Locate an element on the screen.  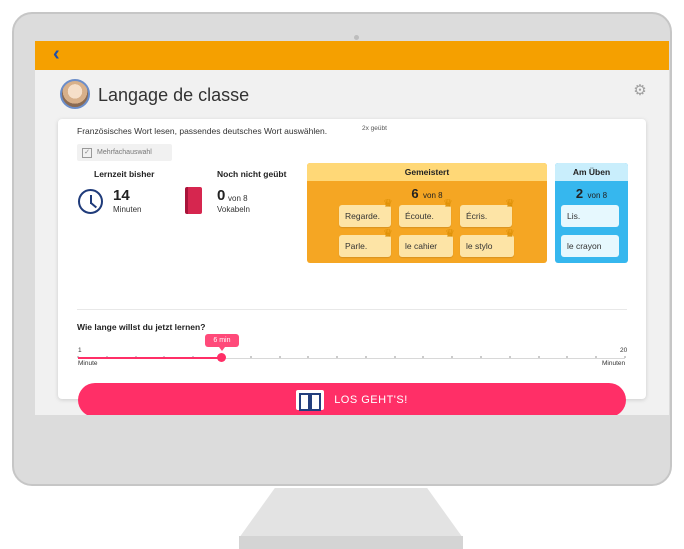
practicing-count: 2 is located at coordinates (579, 193).